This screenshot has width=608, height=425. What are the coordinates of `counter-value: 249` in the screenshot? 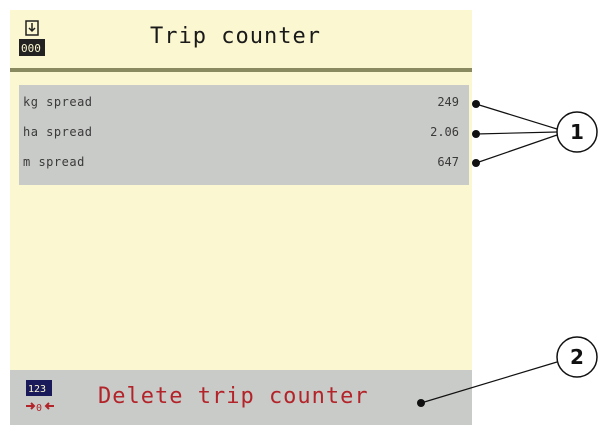 It's located at (448, 102).